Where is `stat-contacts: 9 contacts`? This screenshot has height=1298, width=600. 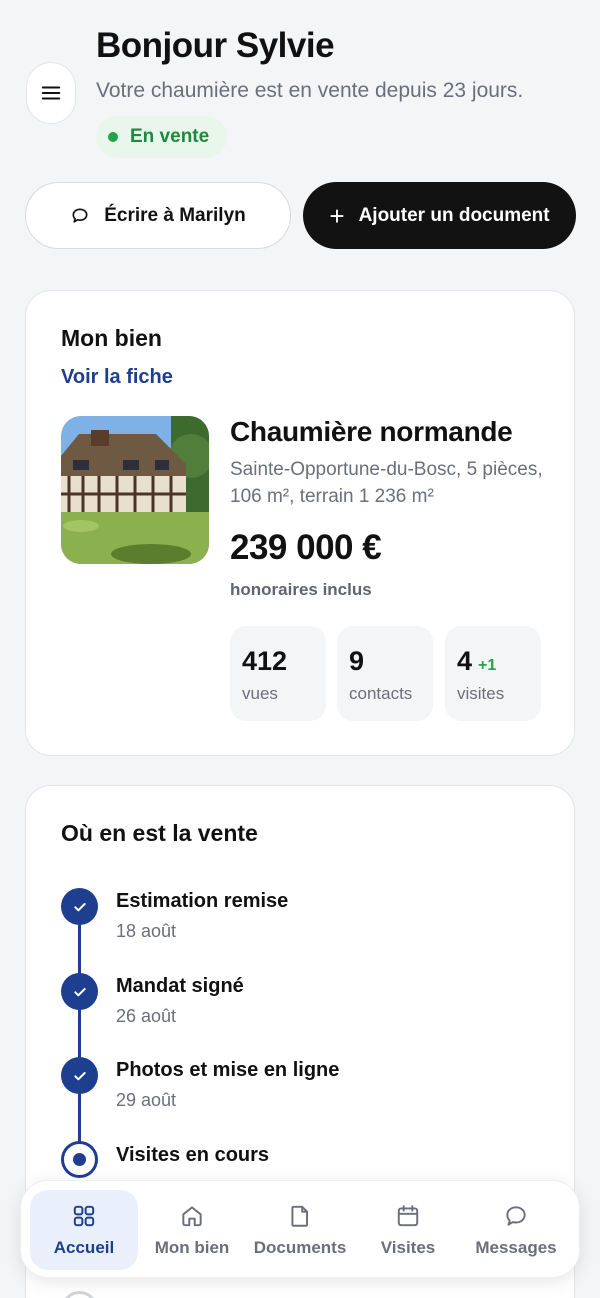
stat-contacts: 9 contacts is located at coordinates (385, 673).